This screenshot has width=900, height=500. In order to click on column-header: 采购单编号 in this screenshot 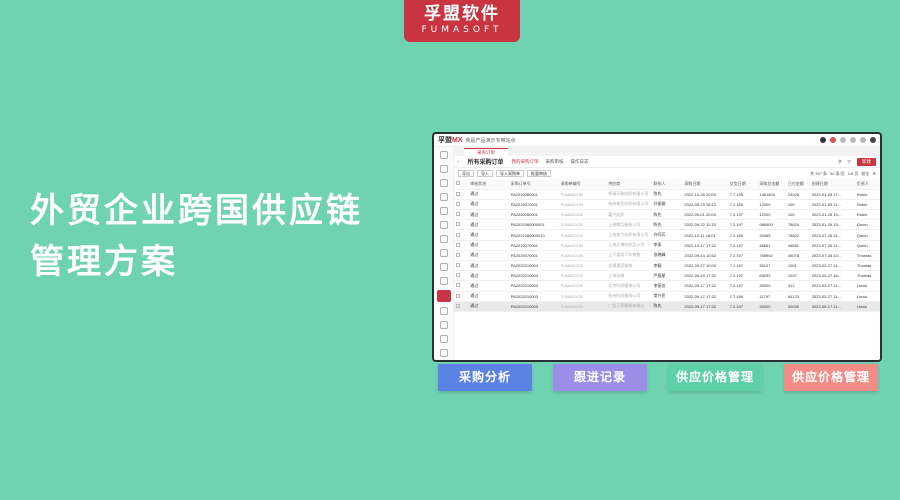, I will do `click(582, 184)`.